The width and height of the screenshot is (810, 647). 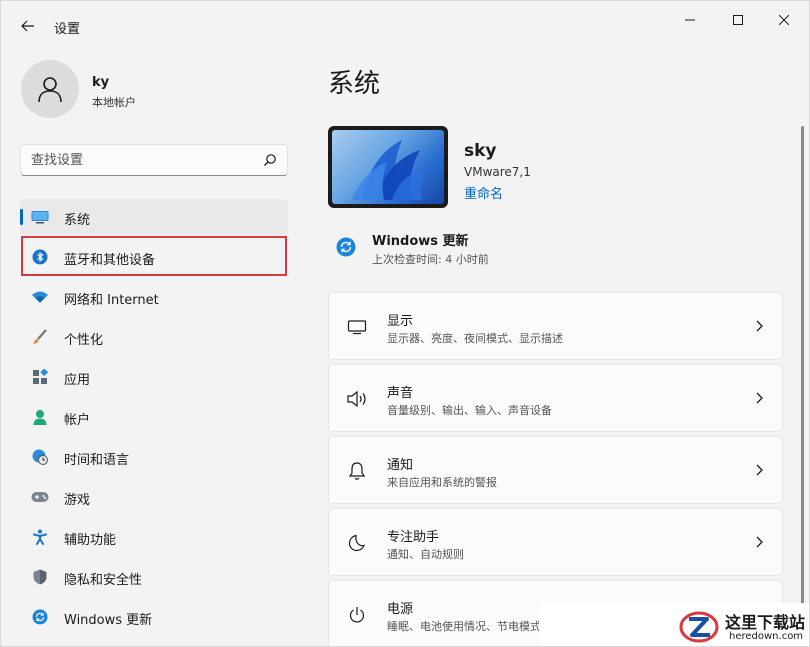 I want to click on device-model: VMware7,1, so click(x=497, y=172).